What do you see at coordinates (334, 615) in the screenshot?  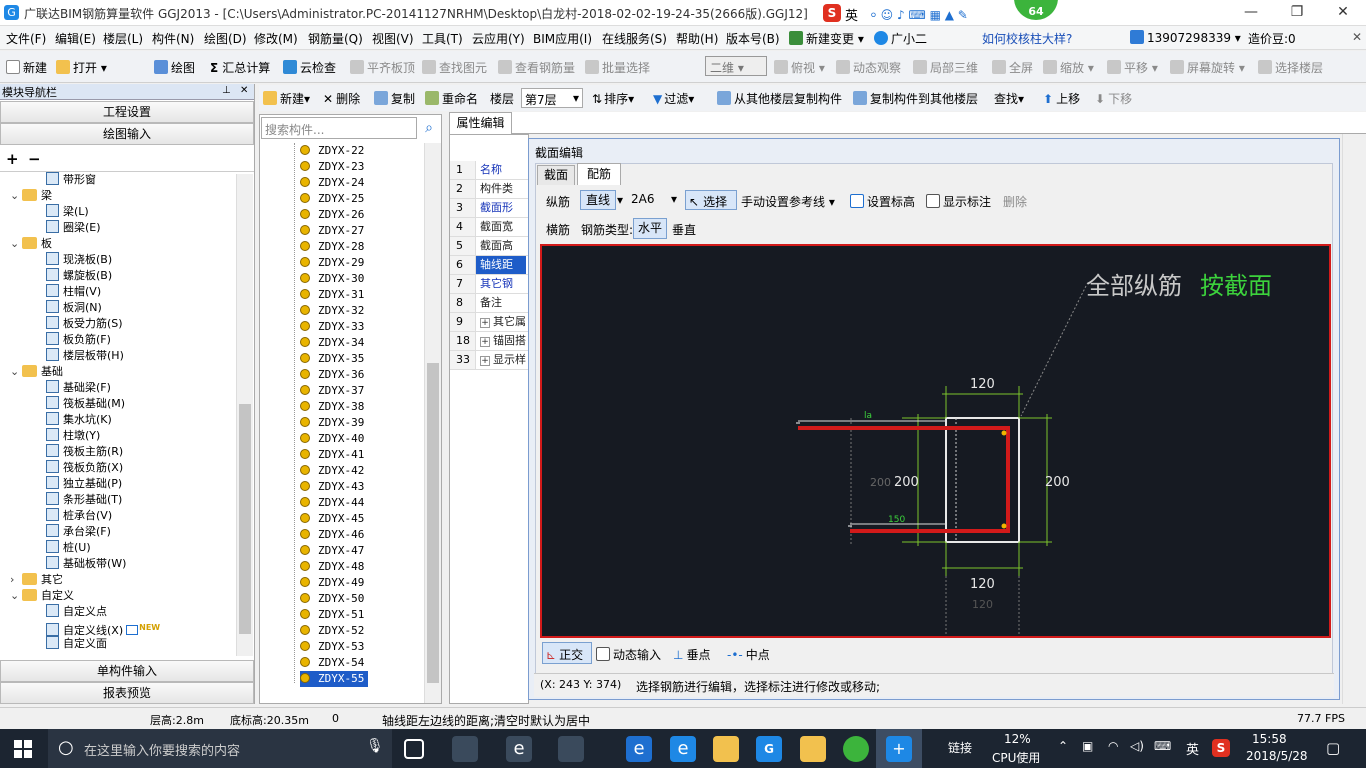 I see `component-list-item: ZDYX-51` at bounding box center [334, 615].